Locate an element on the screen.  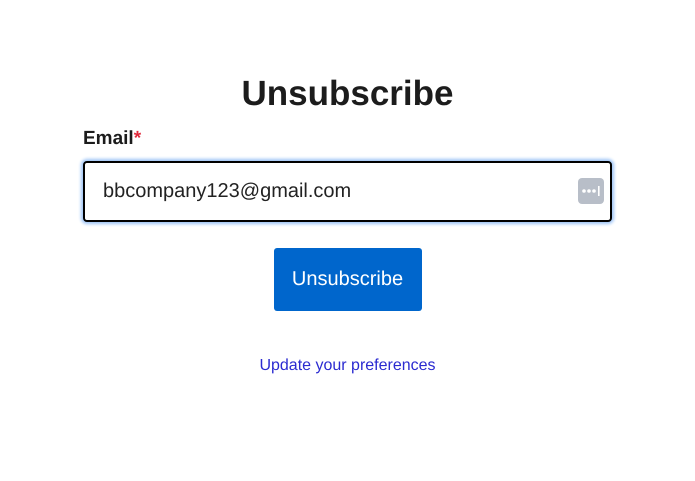
preferences-link: Update your preferences is located at coordinates (347, 366).